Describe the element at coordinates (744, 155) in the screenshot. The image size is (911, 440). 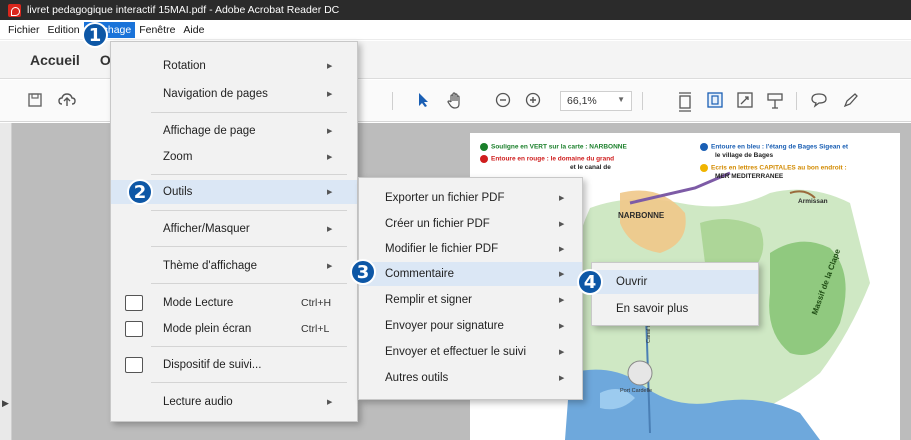
I see `legend-blue-continued: le village de Bages` at that location.